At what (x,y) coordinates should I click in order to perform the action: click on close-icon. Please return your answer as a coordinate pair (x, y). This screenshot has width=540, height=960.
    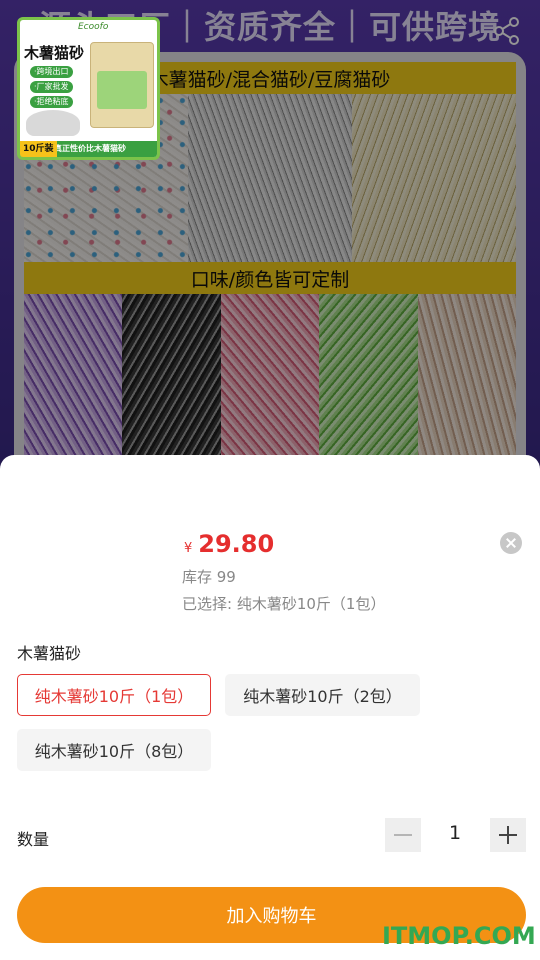
    Looking at the image, I should click on (511, 543).